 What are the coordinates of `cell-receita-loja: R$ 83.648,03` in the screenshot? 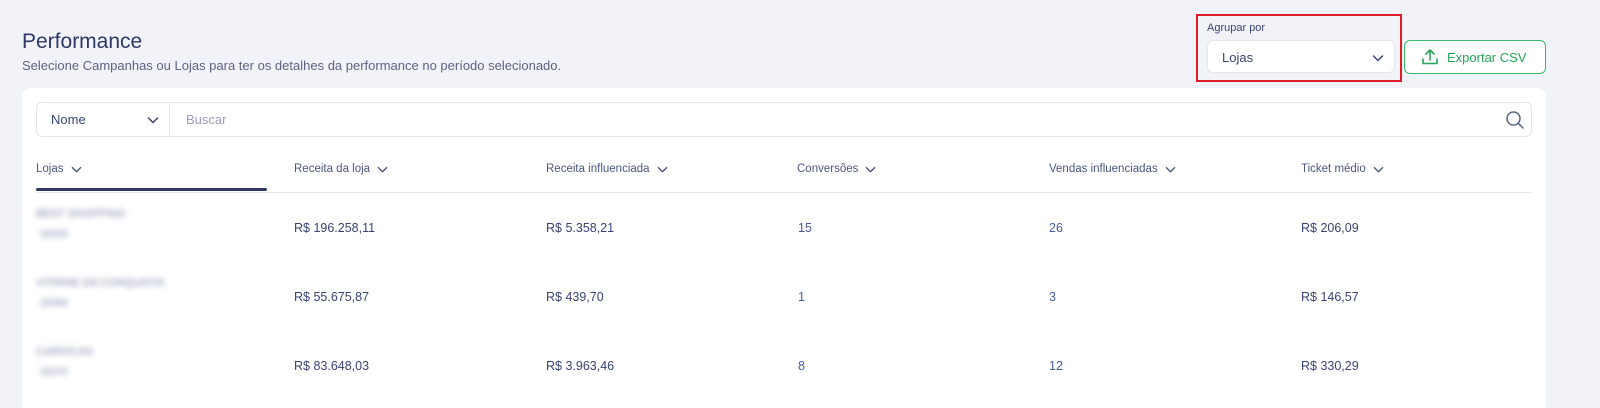 It's located at (332, 366).